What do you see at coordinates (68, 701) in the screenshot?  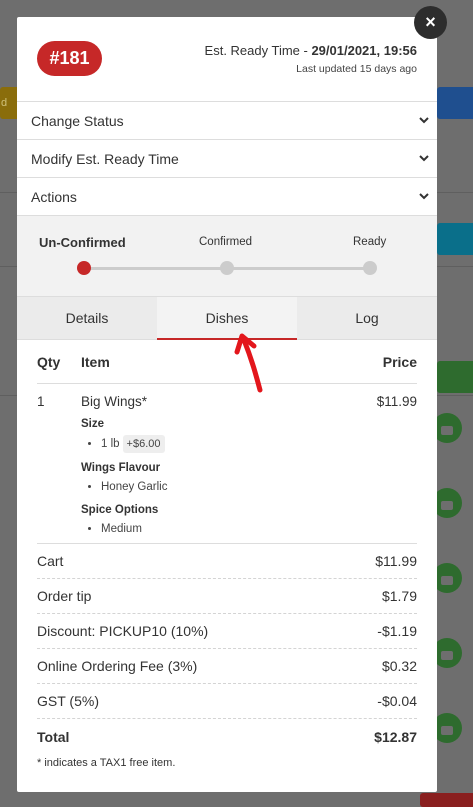 I see `summary-label: GST (5%)` at bounding box center [68, 701].